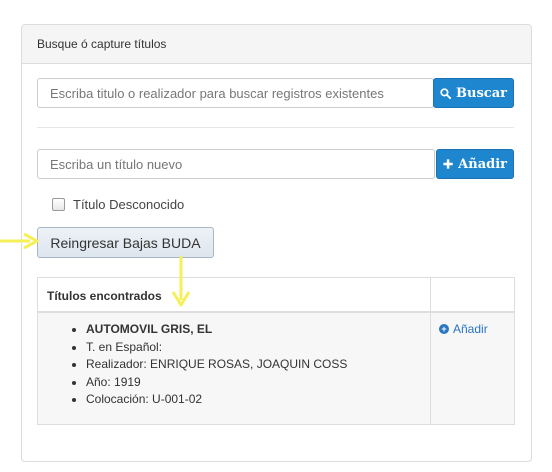 Image resolution: width=552 pixels, height=472 pixels. I want to click on result-add-link: + Añadir, so click(476, 329).